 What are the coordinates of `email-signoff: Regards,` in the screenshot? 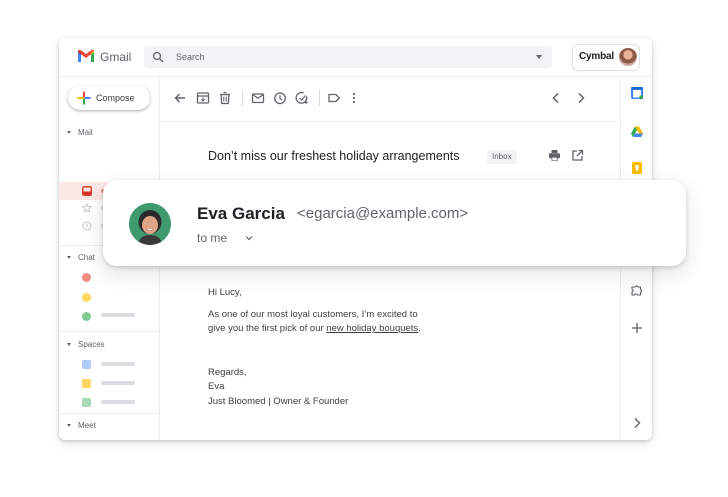 It's located at (227, 372).